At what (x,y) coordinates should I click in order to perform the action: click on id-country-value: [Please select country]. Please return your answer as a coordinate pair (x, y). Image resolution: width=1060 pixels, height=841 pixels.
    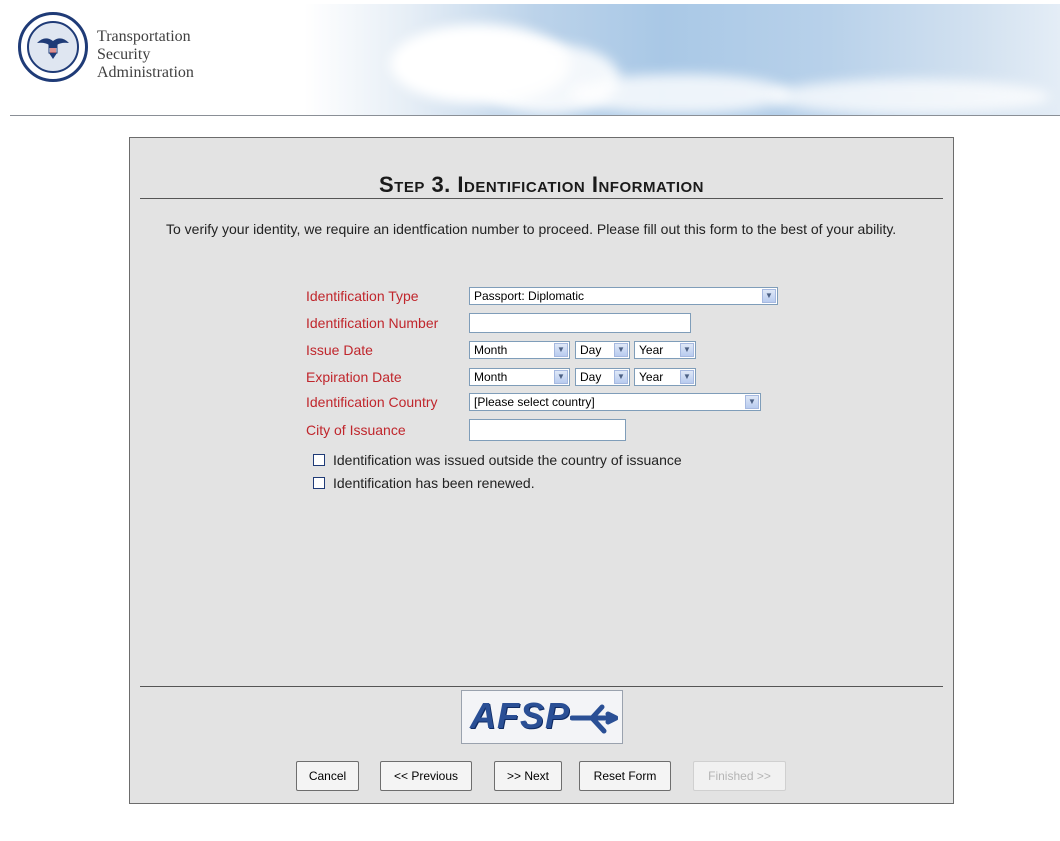
    Looking at the image, I should click on (534, 402).